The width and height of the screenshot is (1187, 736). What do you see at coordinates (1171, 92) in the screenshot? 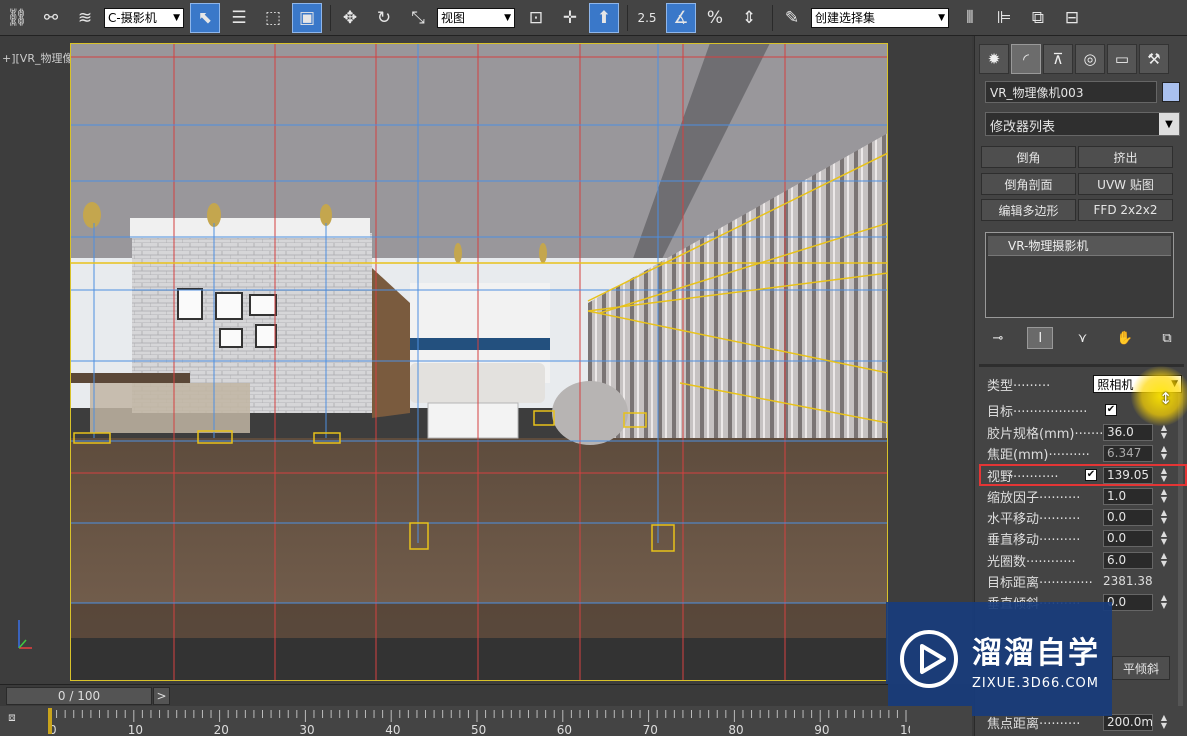
I see `object-color-swatch` at bounding box center [1171, 92].